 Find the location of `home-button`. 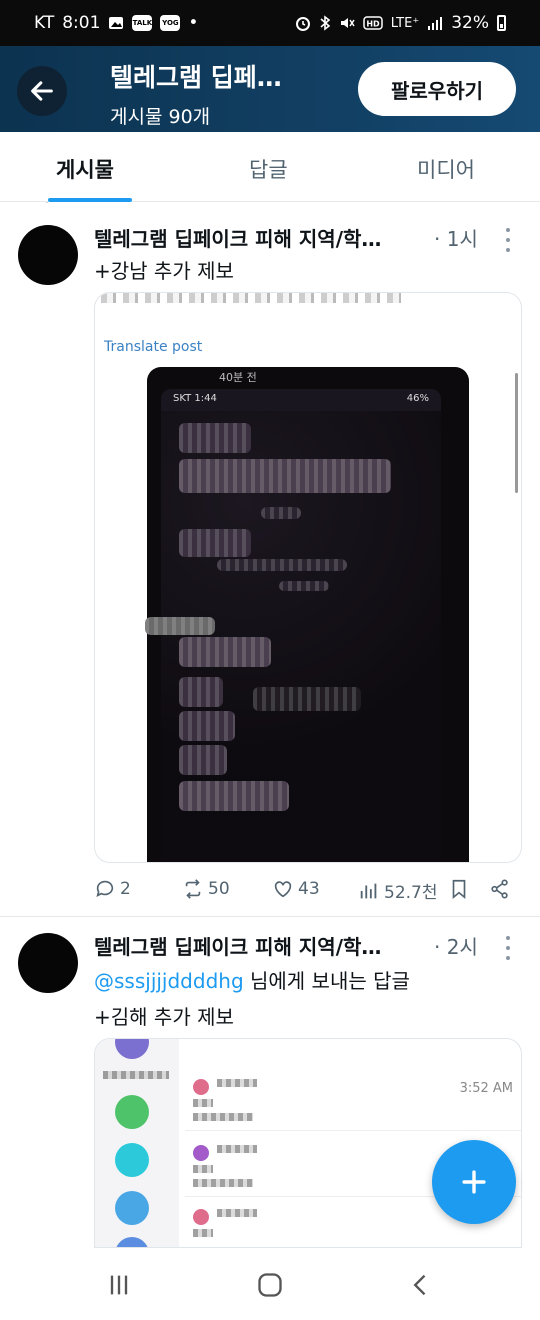

home-button is located at coordinates (270, 1285).